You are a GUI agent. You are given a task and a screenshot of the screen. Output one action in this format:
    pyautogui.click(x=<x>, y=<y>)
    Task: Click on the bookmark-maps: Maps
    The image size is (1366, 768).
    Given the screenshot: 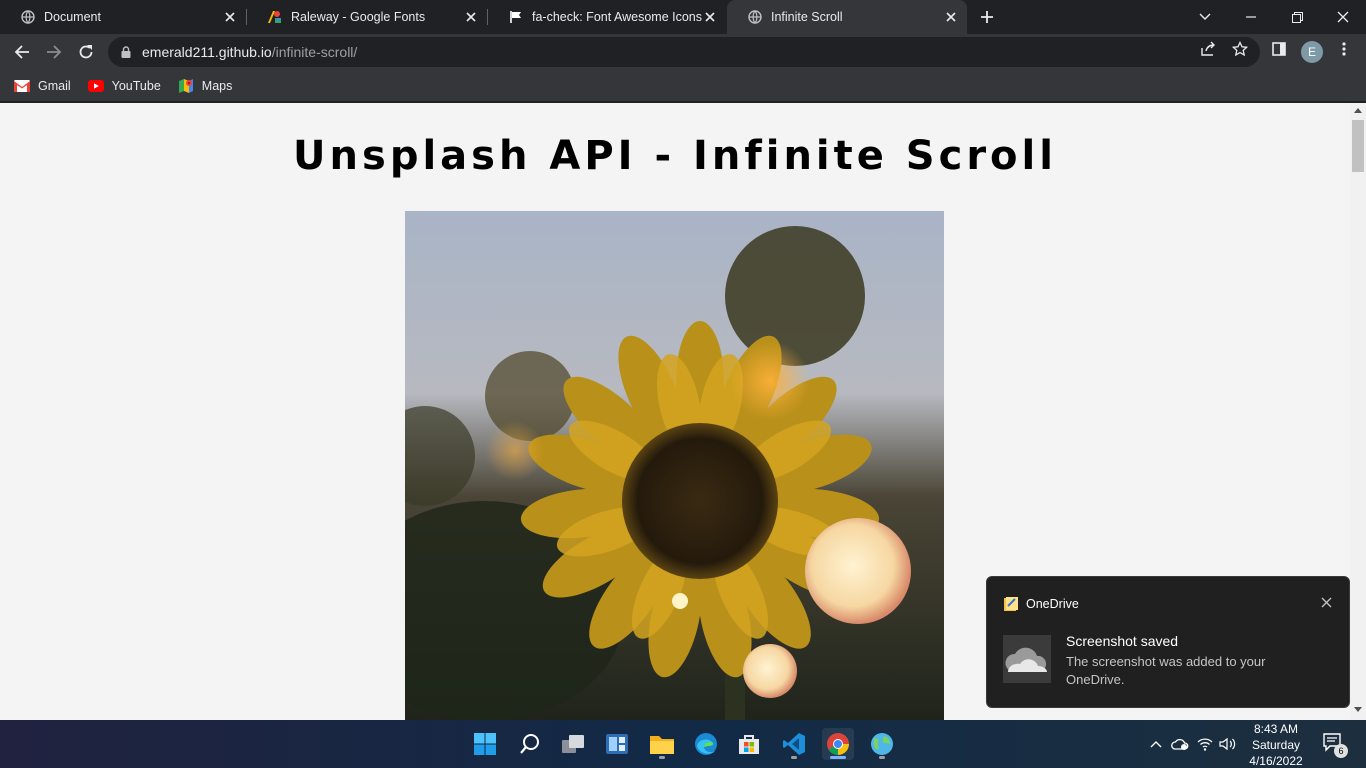 What is the action you would take?
    pyautogui.click(x=205, y=86)
    